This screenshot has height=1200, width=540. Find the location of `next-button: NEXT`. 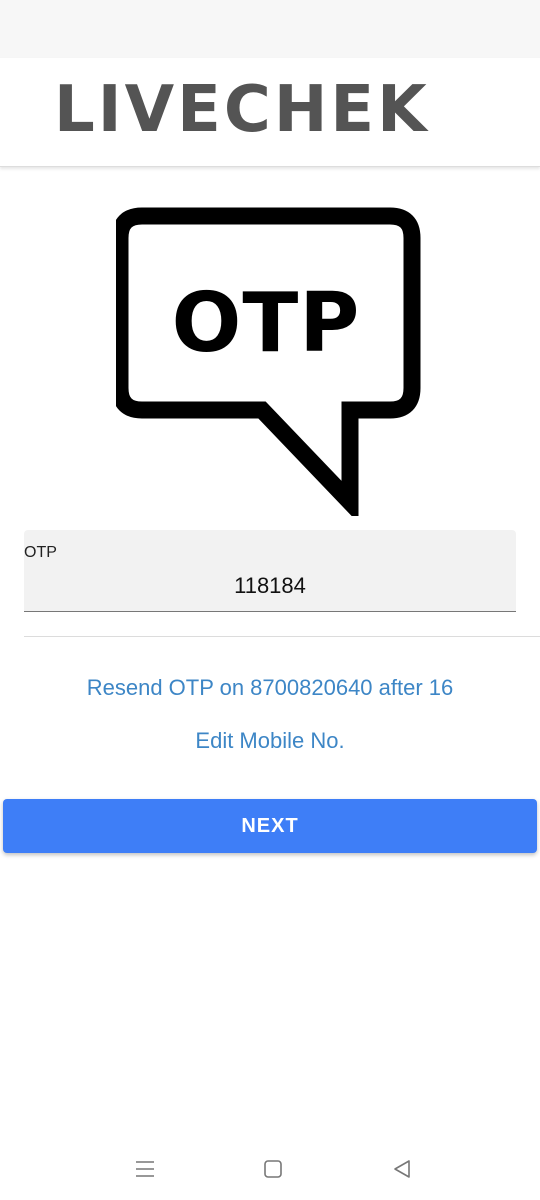

next-button: NEXT is located at coordinates (270, 826).